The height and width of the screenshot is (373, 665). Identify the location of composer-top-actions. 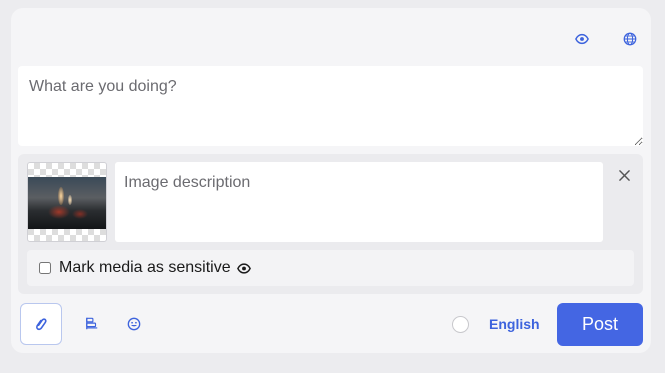
(606, 39).